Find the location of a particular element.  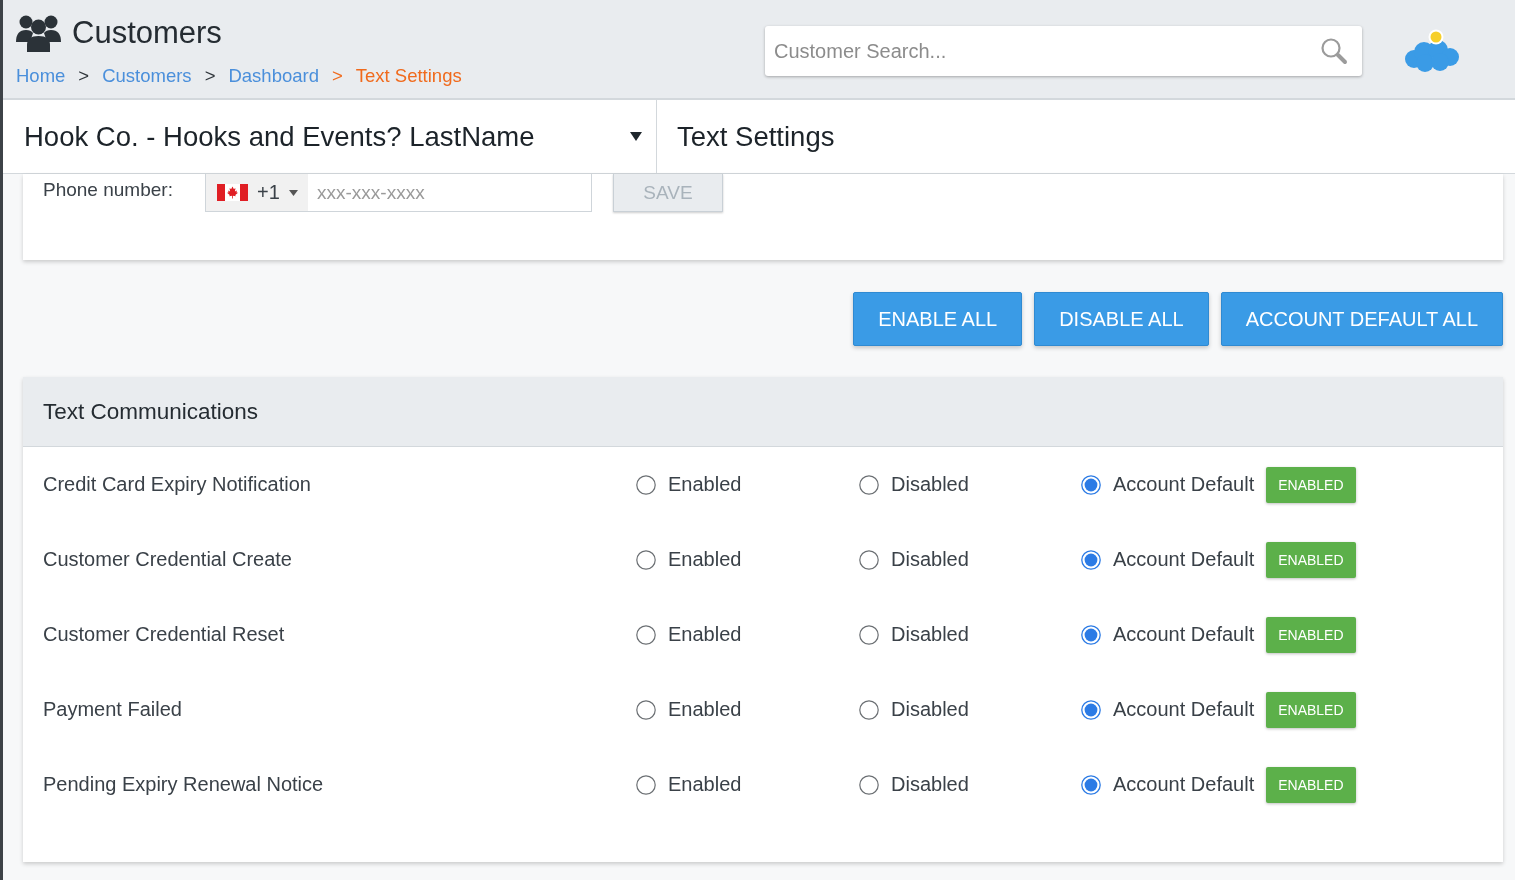

country-code-dropdown: +1 is located at coordinates (256, 193).